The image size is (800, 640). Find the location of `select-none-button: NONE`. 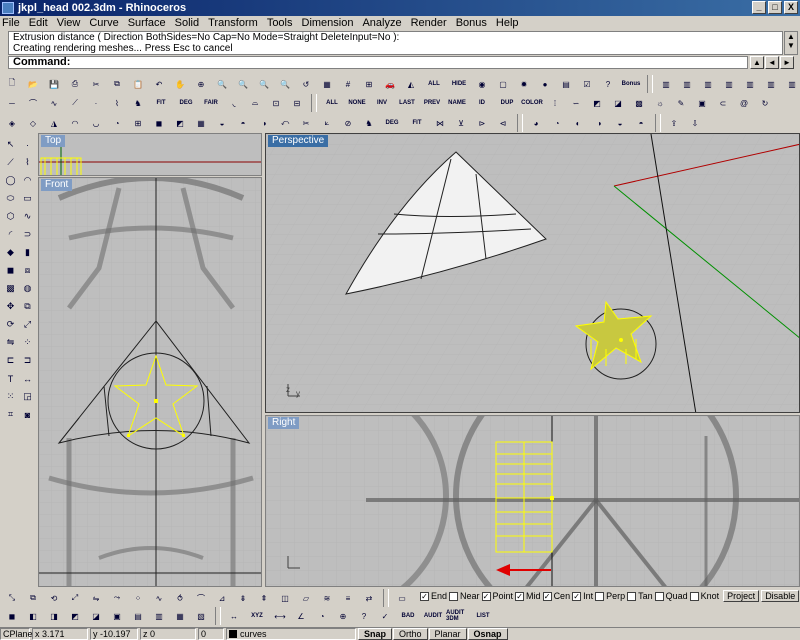

select-none-button: NONE is located at coordinates (357, 103).